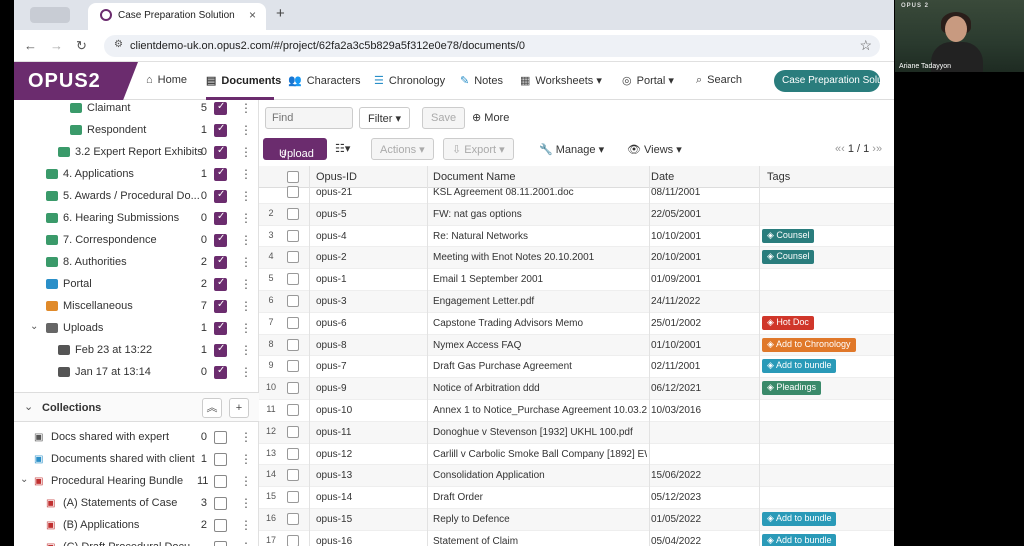 The height and width of the screenshot is (546, 1024). Describe the element at coordinates (136, 541) in the screenshot. I see `collection-item: ▣ (C) Draft Procedural Docu... ⋮` at that location.